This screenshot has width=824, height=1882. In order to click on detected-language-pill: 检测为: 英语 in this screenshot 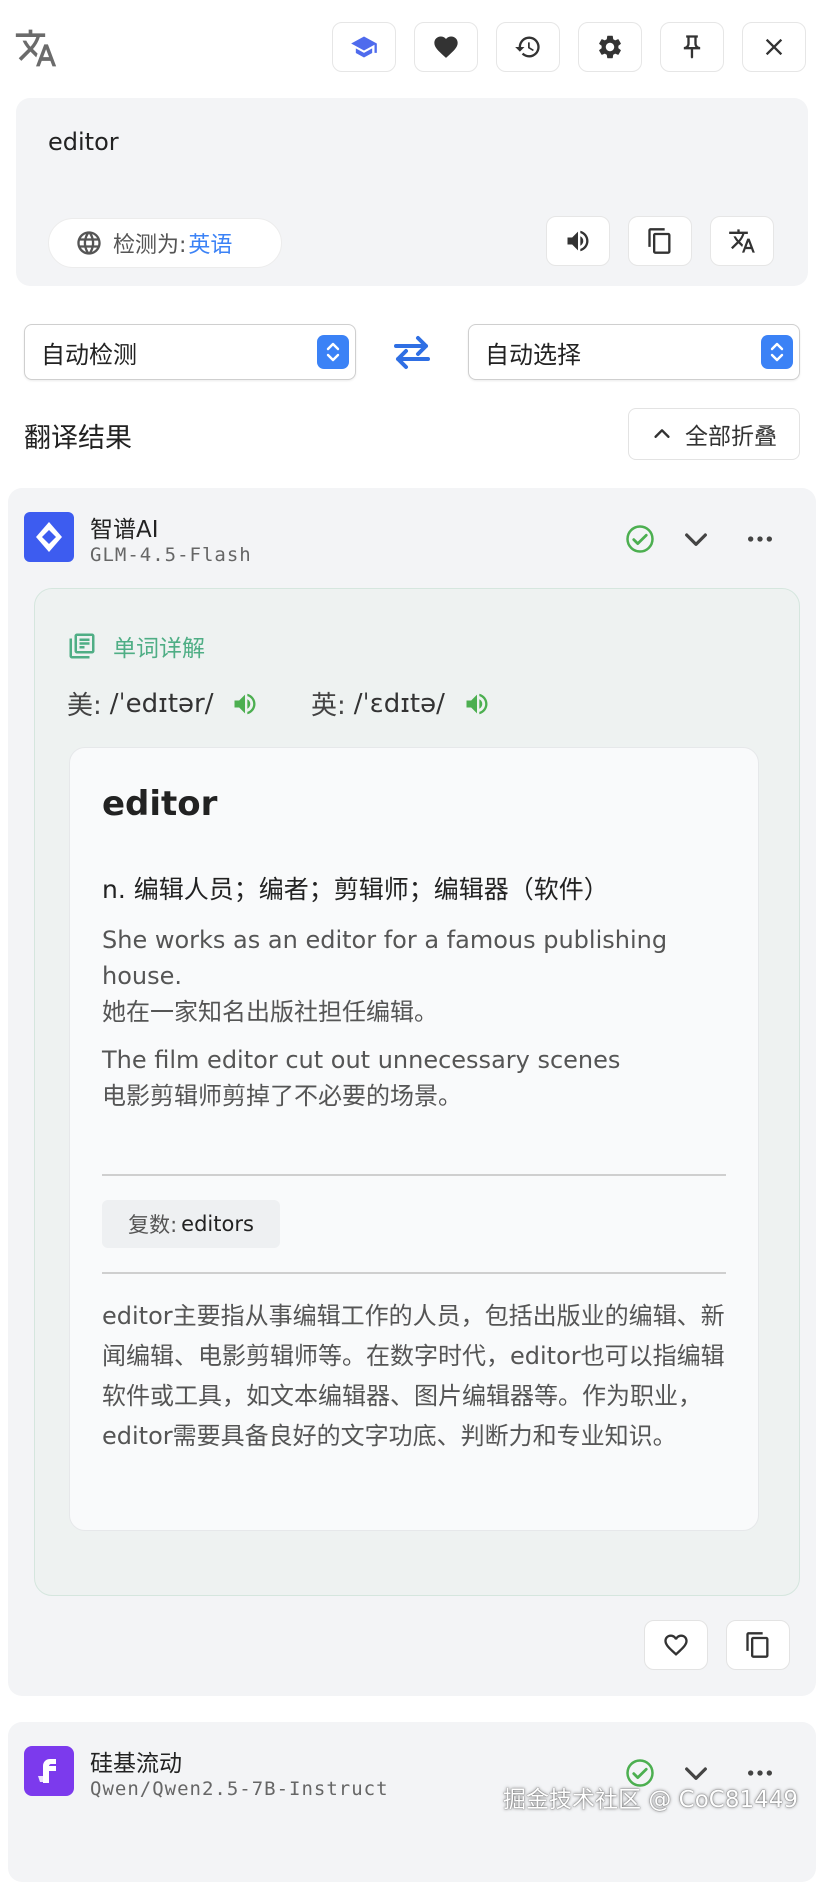, I will do `click(165, 243)`.